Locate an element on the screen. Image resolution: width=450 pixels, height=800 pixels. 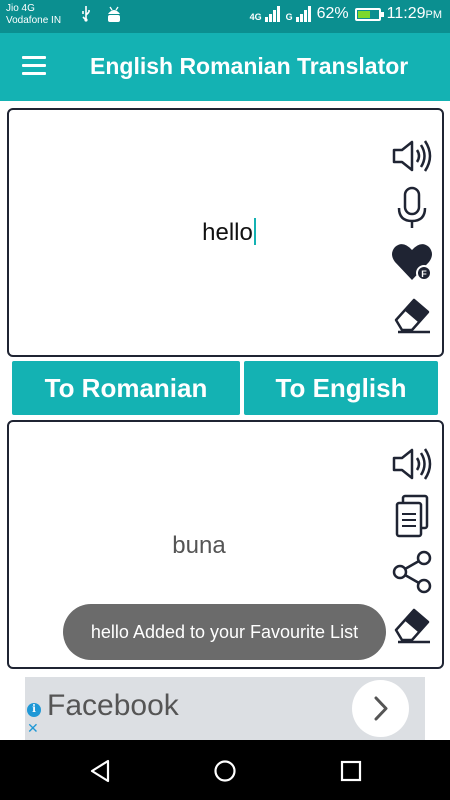
home-icon is located at coordinates (225, 771).